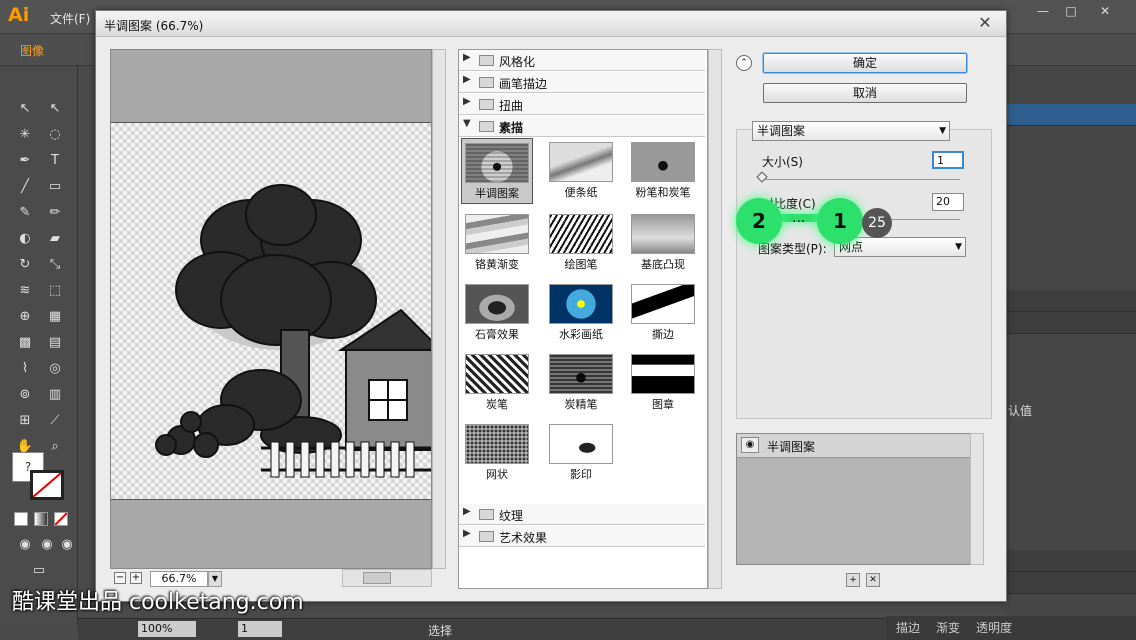  Describe the element at coordinates (439, 309) in the screenshot. I see `preview-vertical-scrollbar` at that location.